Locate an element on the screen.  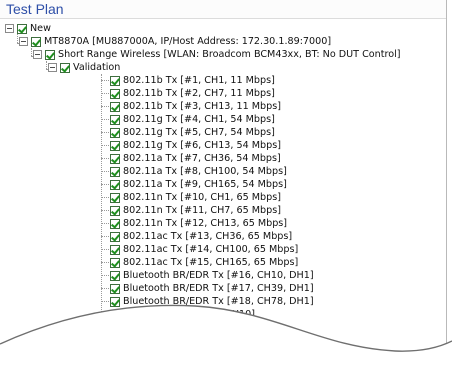
tree-item-label: 802.11n Tx [#11, CH7, 65 Mbps] is located at coordinates (202, 210).